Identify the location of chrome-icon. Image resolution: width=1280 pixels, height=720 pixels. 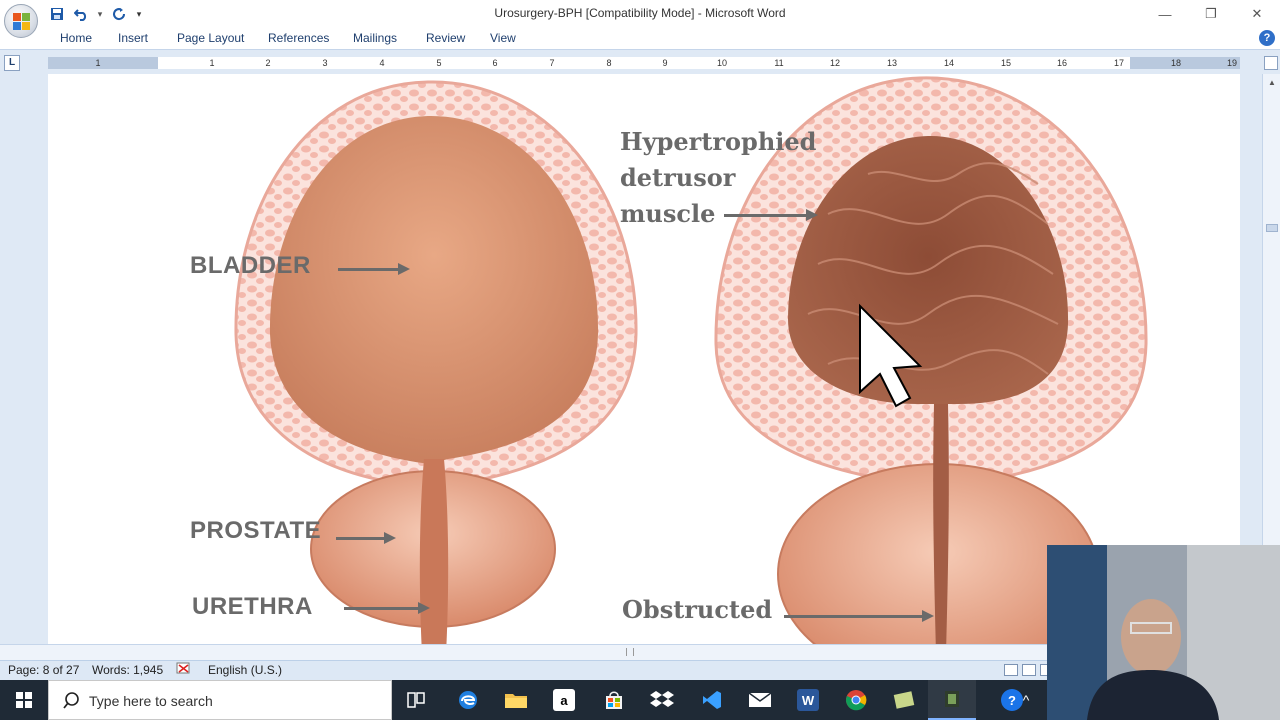
(856, 700).